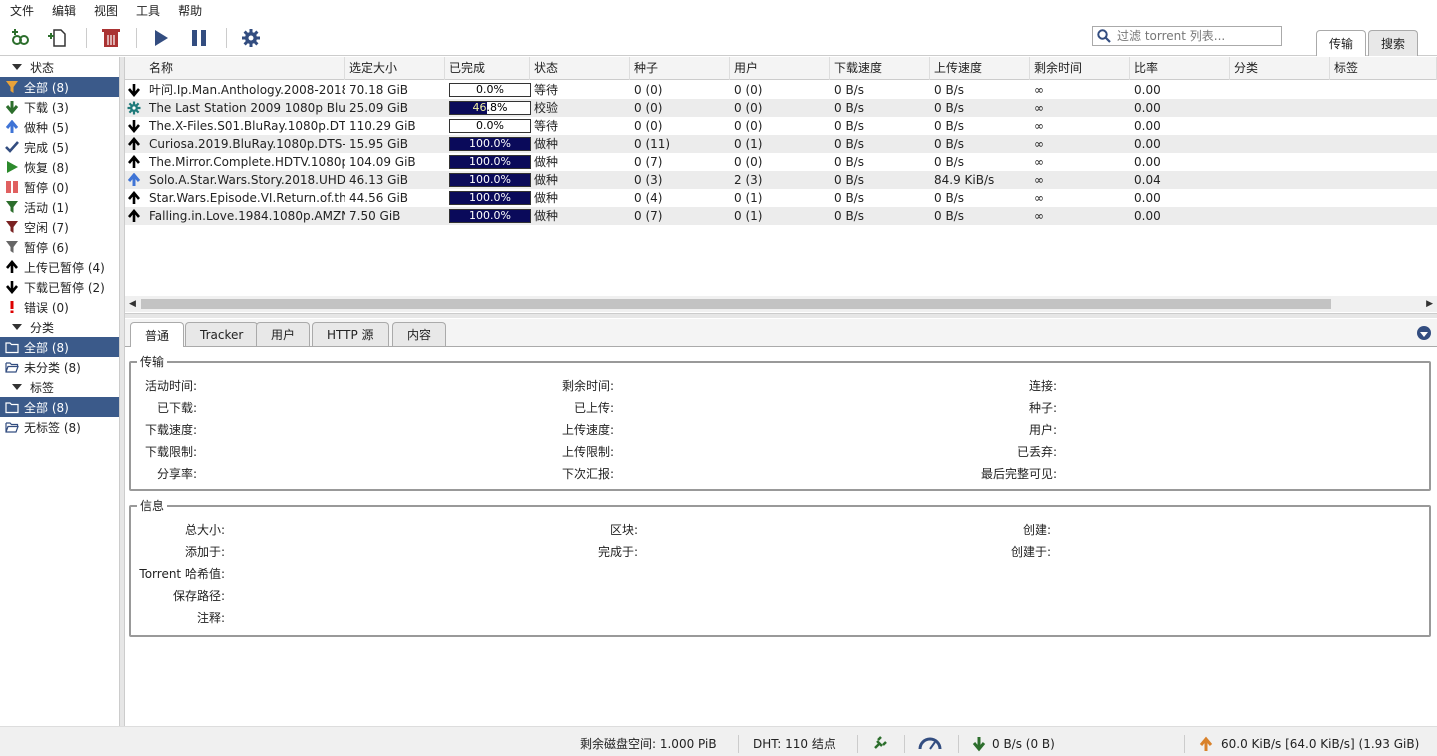 Image resolution: width=1437 pixels, height=756 pixels. What do you see at coordinates (1424, 333) in the screenshot?
I see `collapse-panel-icon` at bounding box center [1424, 333].